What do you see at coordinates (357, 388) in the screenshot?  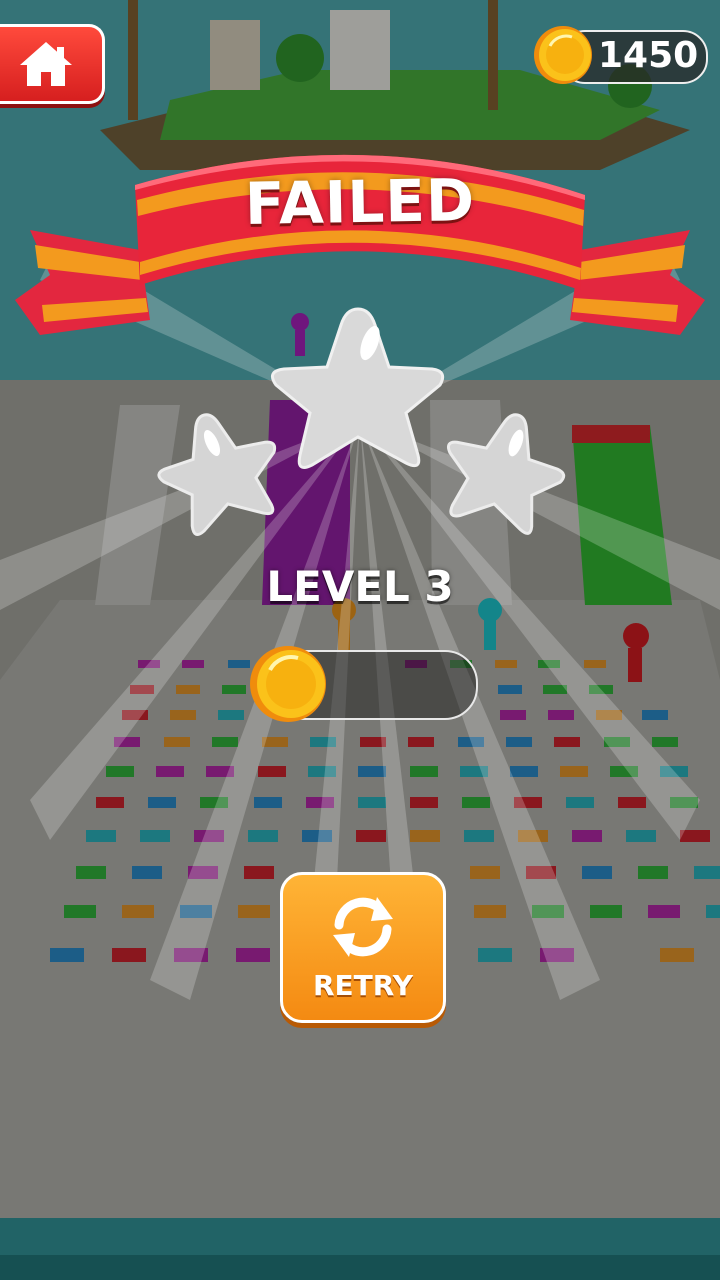 I see `star-center-empty` at bounding box center [357, 388].